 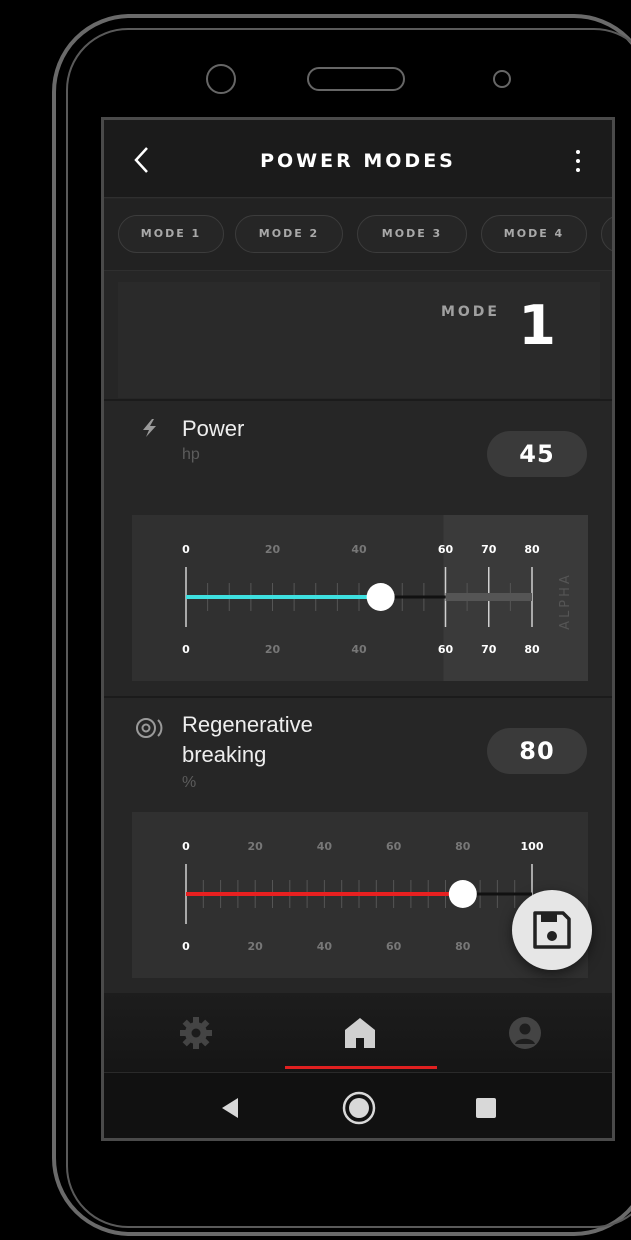 I want to click on mode-number: 1, so click(x=537, y=325).